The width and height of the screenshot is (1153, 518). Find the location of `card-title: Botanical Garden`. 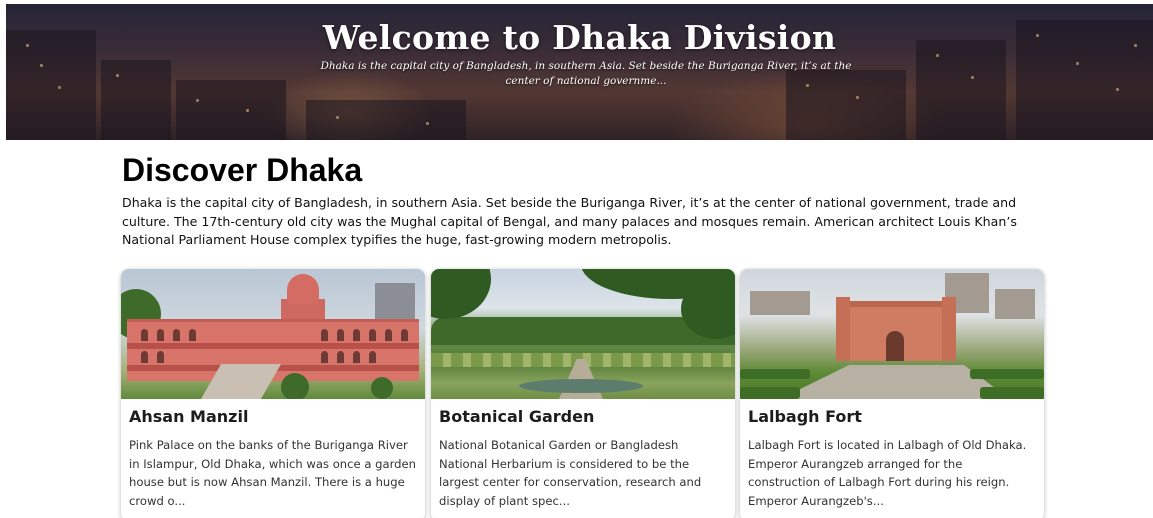

card-title: Botanical Garden is located at coordinates (517, 416).